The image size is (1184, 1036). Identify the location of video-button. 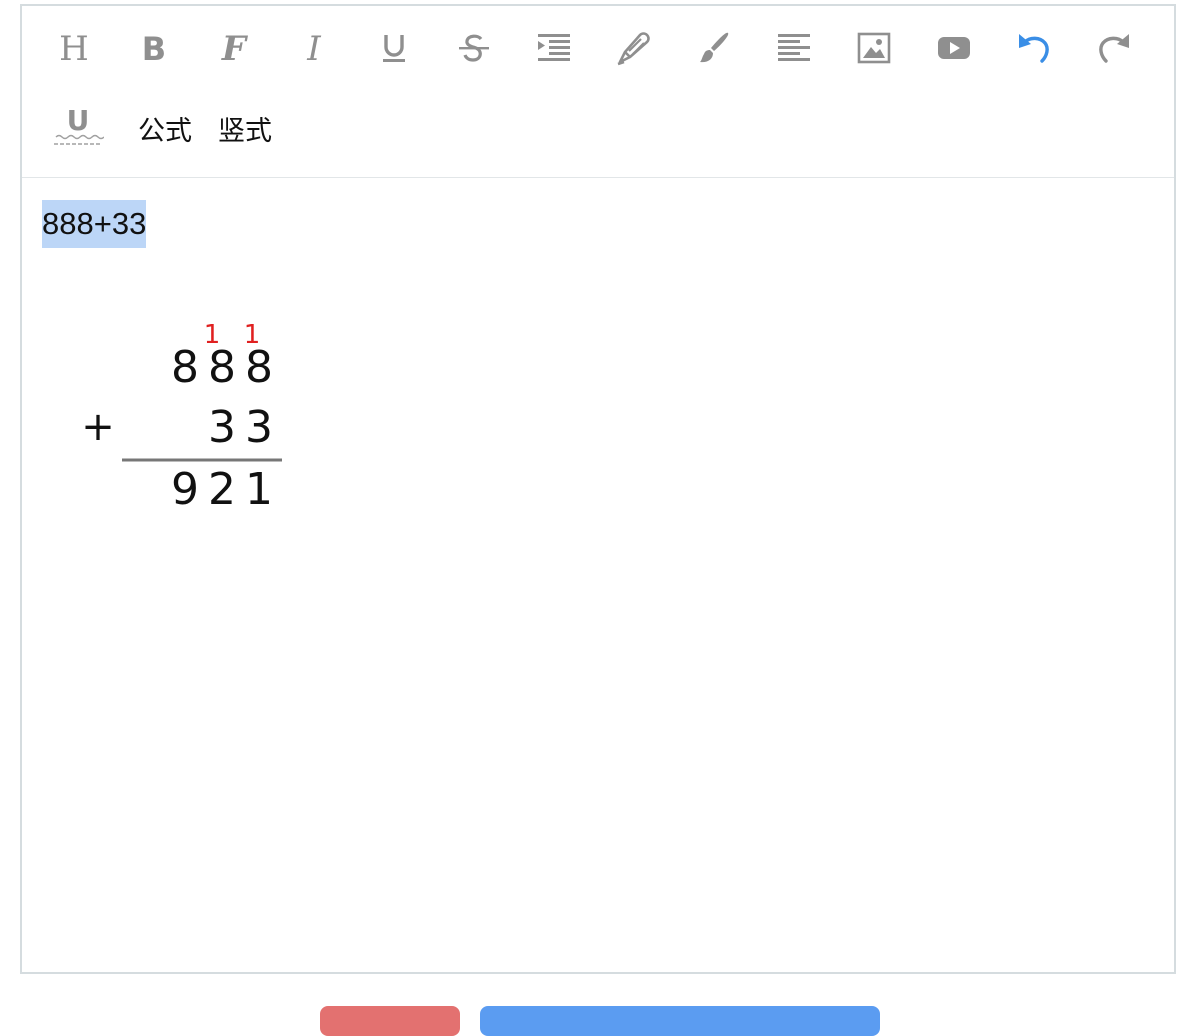
(954, 48).